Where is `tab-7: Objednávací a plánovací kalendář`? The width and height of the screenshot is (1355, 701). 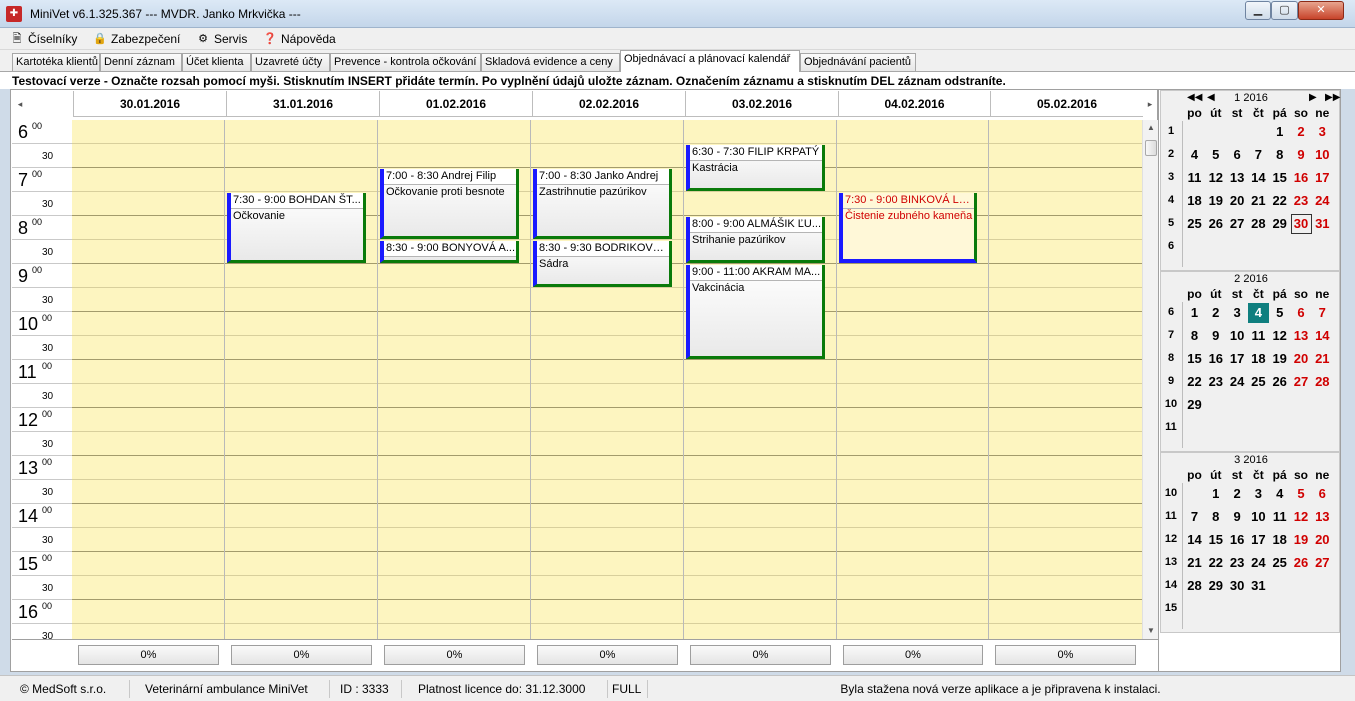 tab-7: Objednávací a plánovací kalendář is located at coordinates (710, 61).